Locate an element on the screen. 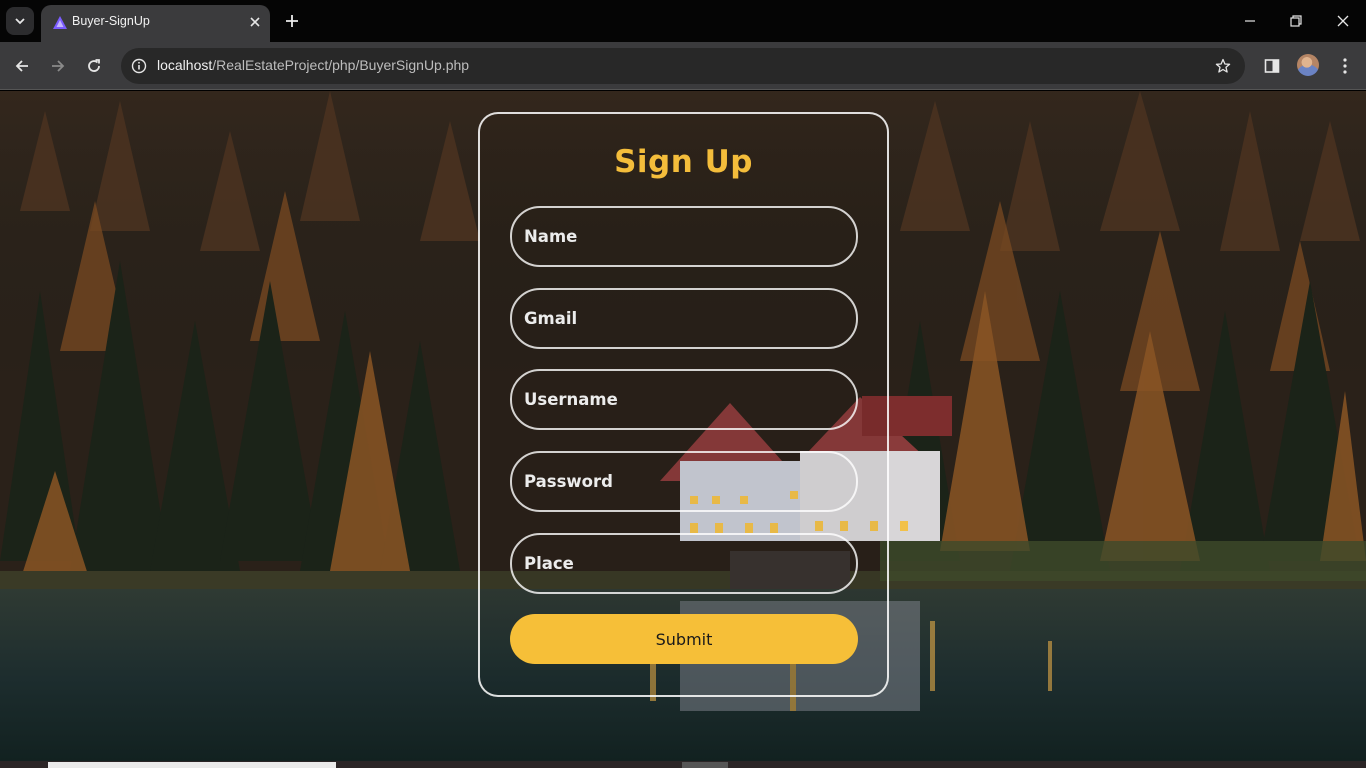  site-info-button is located at coordinates (139, 66).